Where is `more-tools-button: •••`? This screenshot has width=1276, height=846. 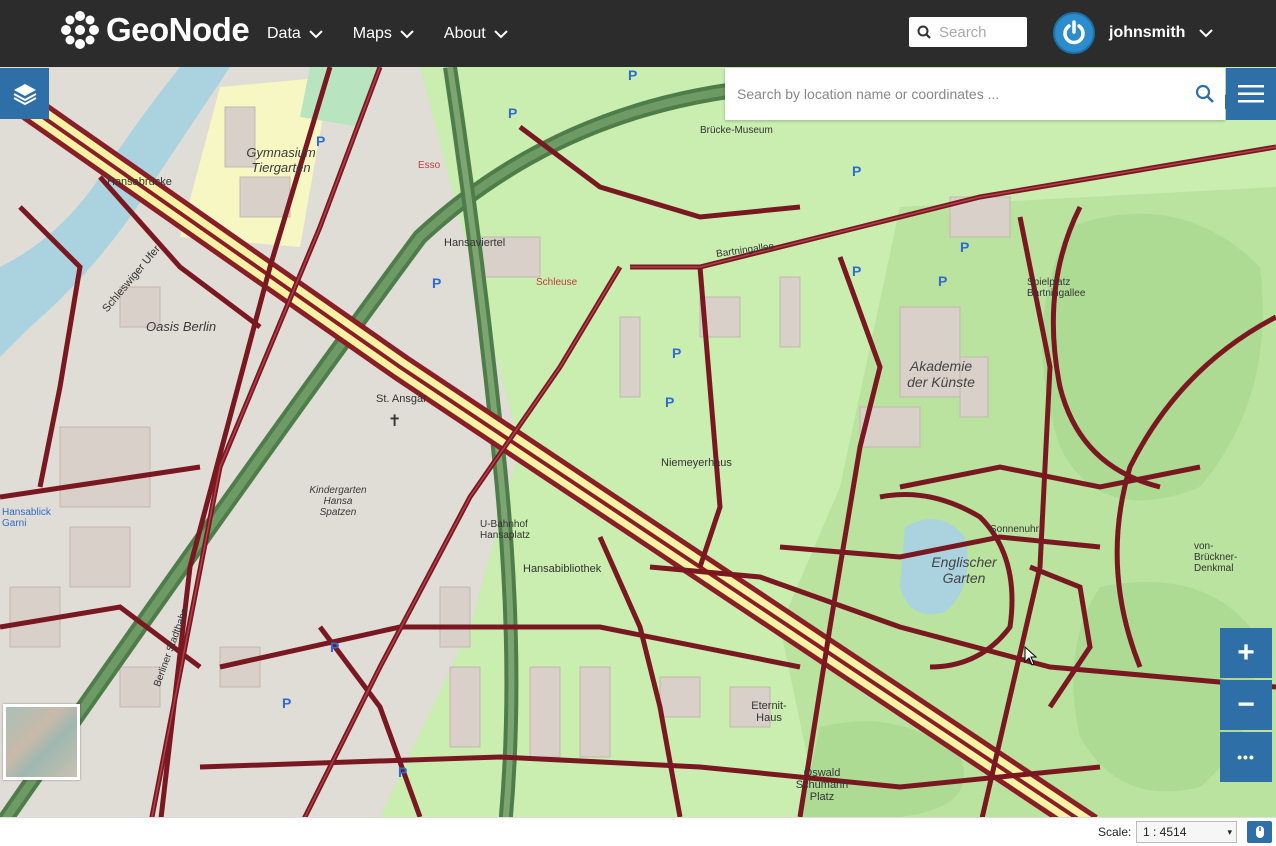
more-tools-button: ••• is located at coordinates (1246, 757).